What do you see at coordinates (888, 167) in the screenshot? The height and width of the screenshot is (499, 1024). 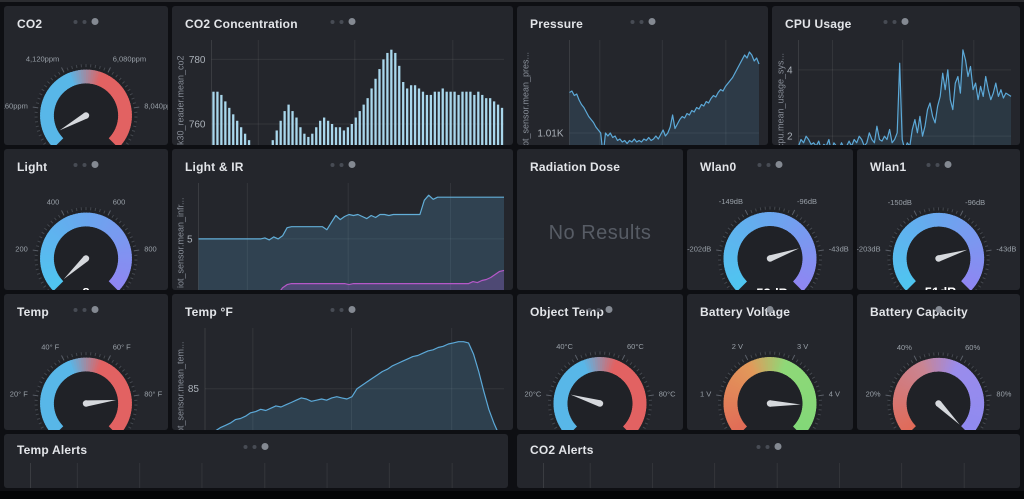 I see `panel-title: Wlan1` at bounding box center [888, 167].